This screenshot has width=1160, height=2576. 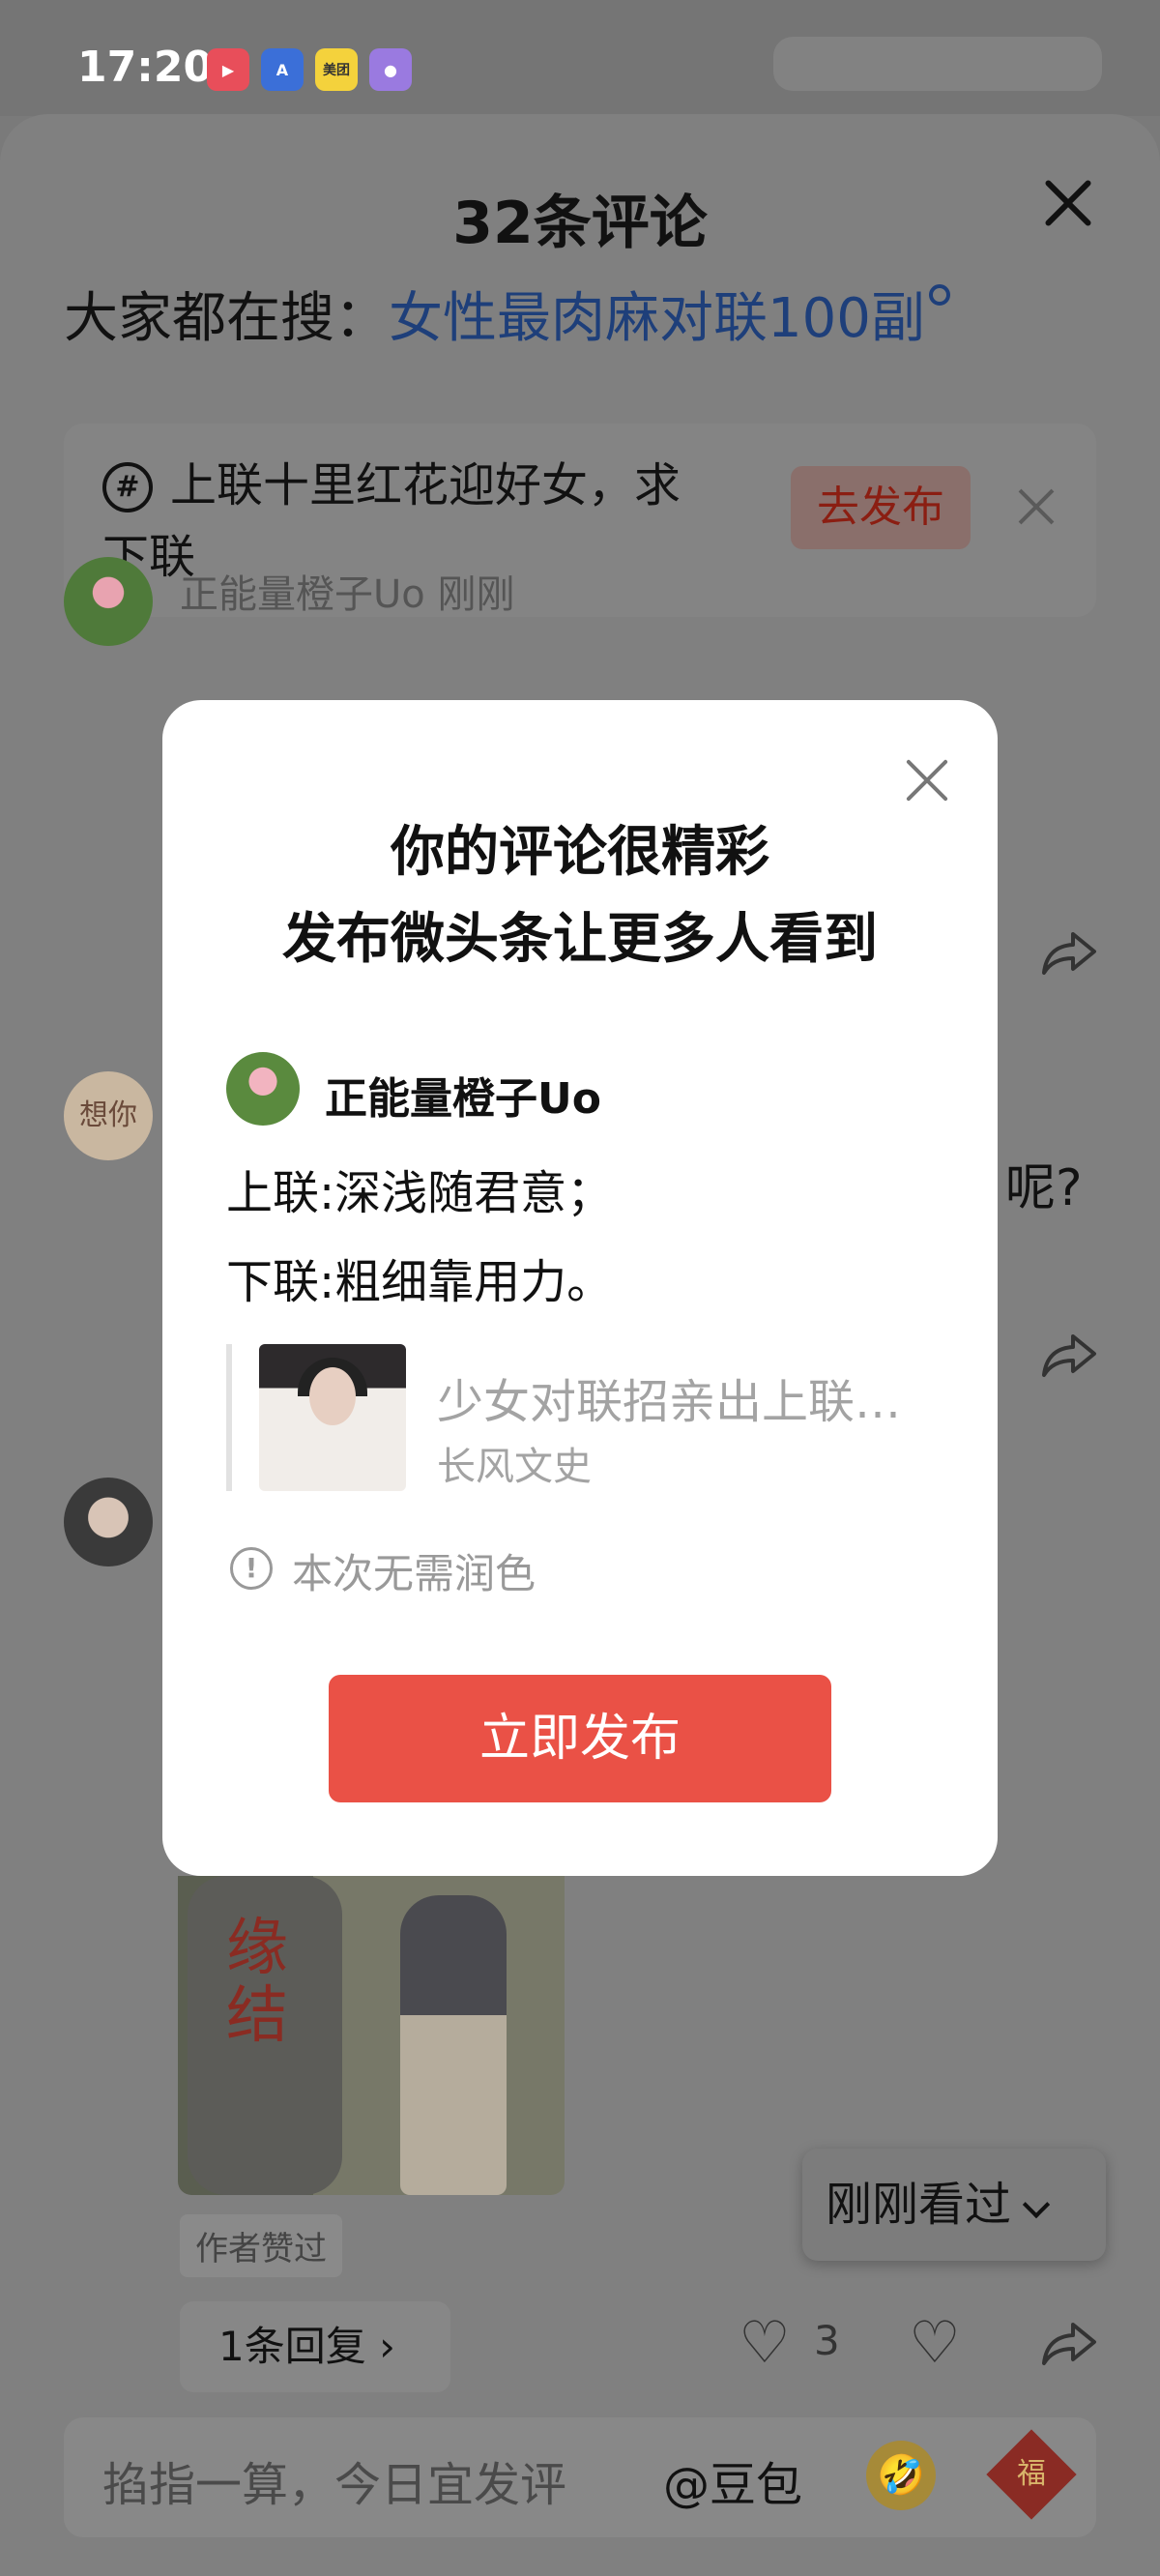 What do you see at coordinates (263, 1089) in the screenshot?
I see `user-avatar` at bounding box center [263, 1089].